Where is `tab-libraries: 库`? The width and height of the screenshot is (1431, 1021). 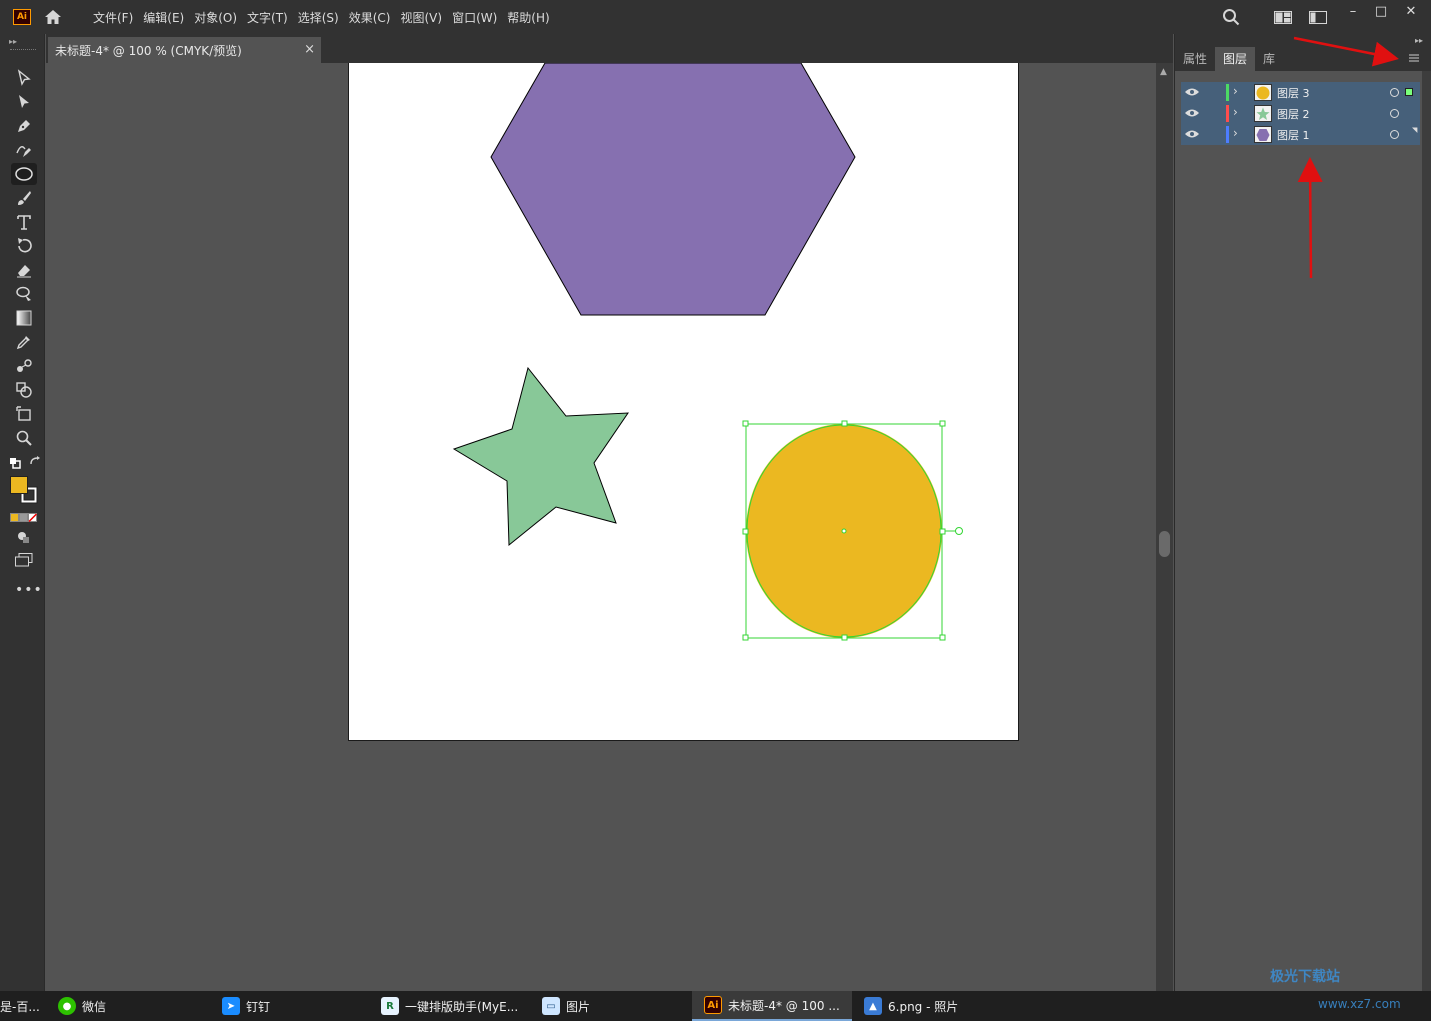
tab-libraries: 库 is located at coordinates (1269, 59).